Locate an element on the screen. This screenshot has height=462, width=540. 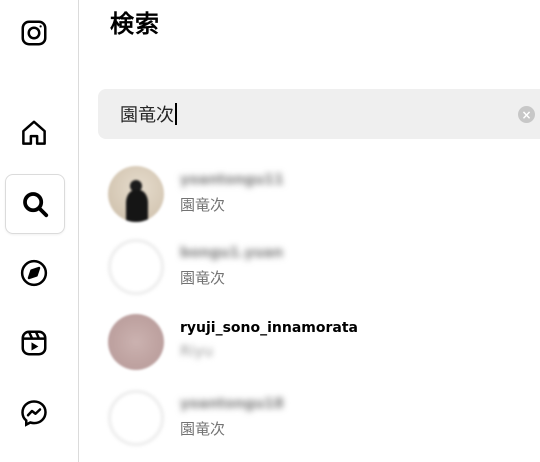
explore-icon is located at coordinates (34, 273).